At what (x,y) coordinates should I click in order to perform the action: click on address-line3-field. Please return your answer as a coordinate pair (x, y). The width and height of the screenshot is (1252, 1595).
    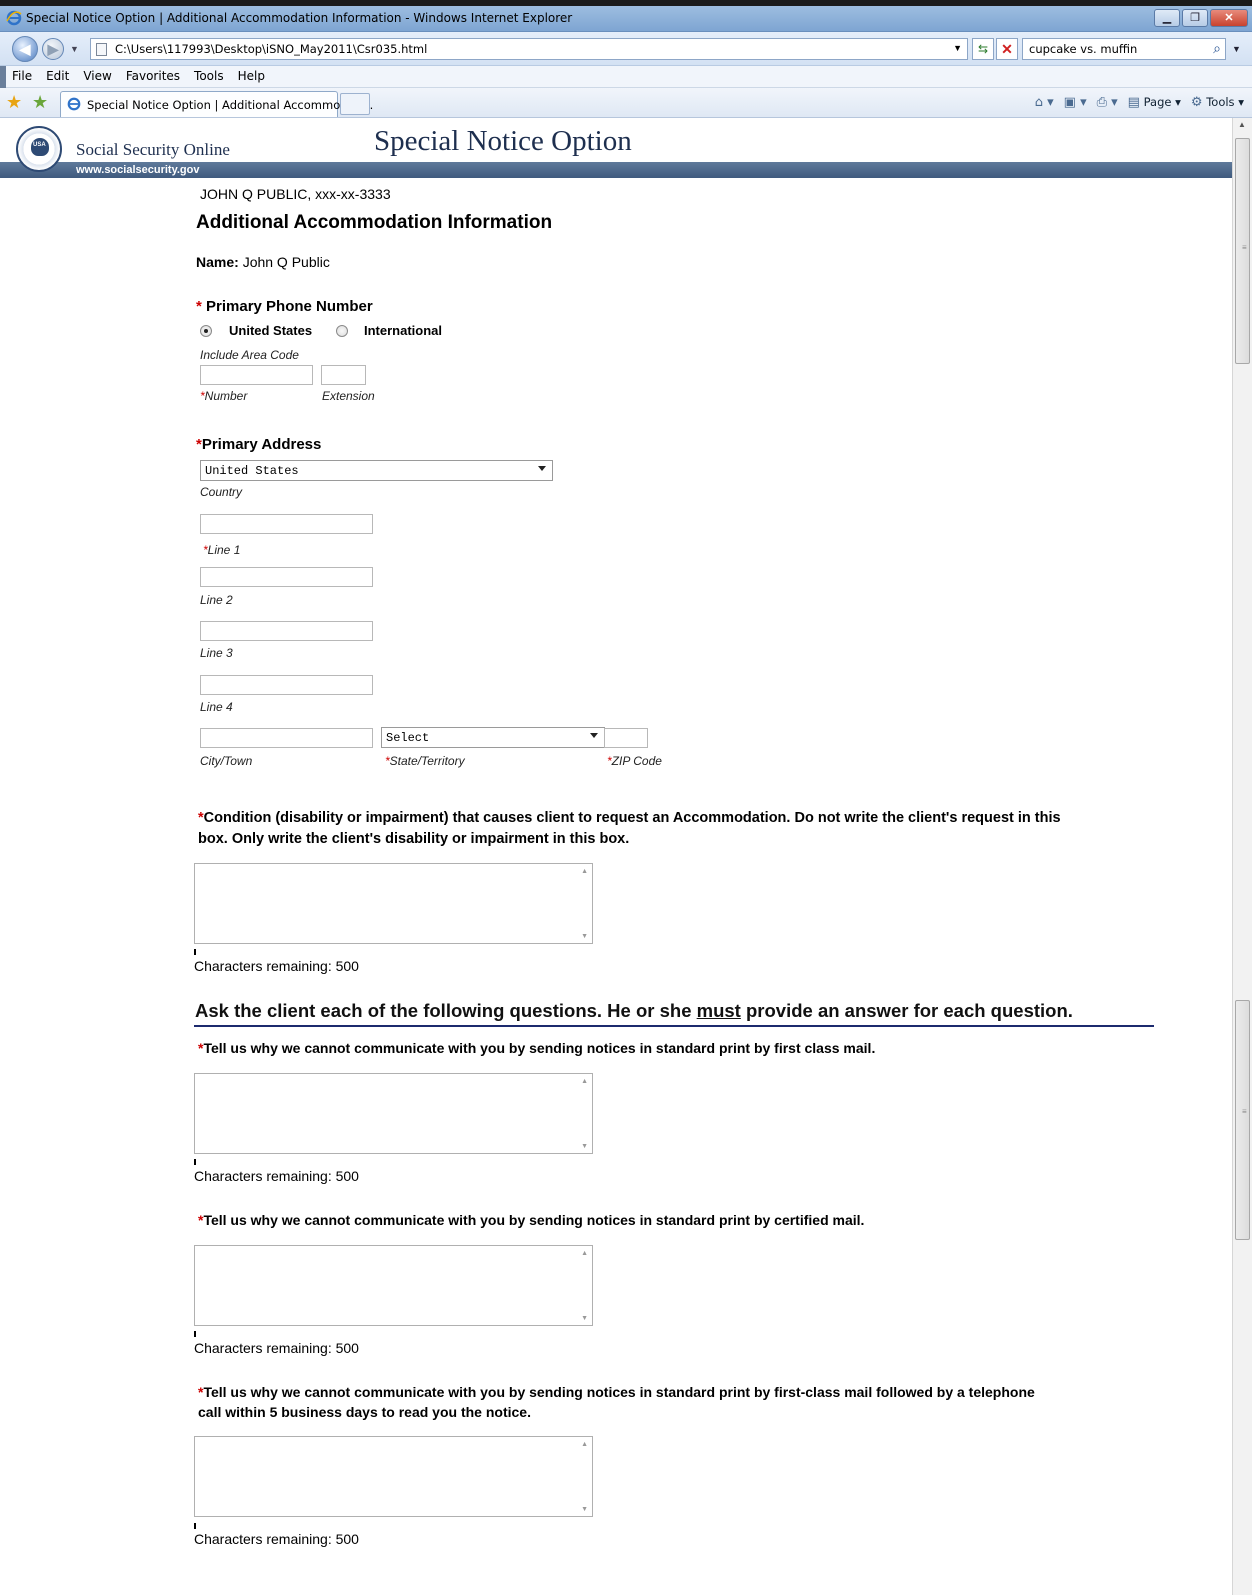
    Looking at the image, I should click on (286, 631).